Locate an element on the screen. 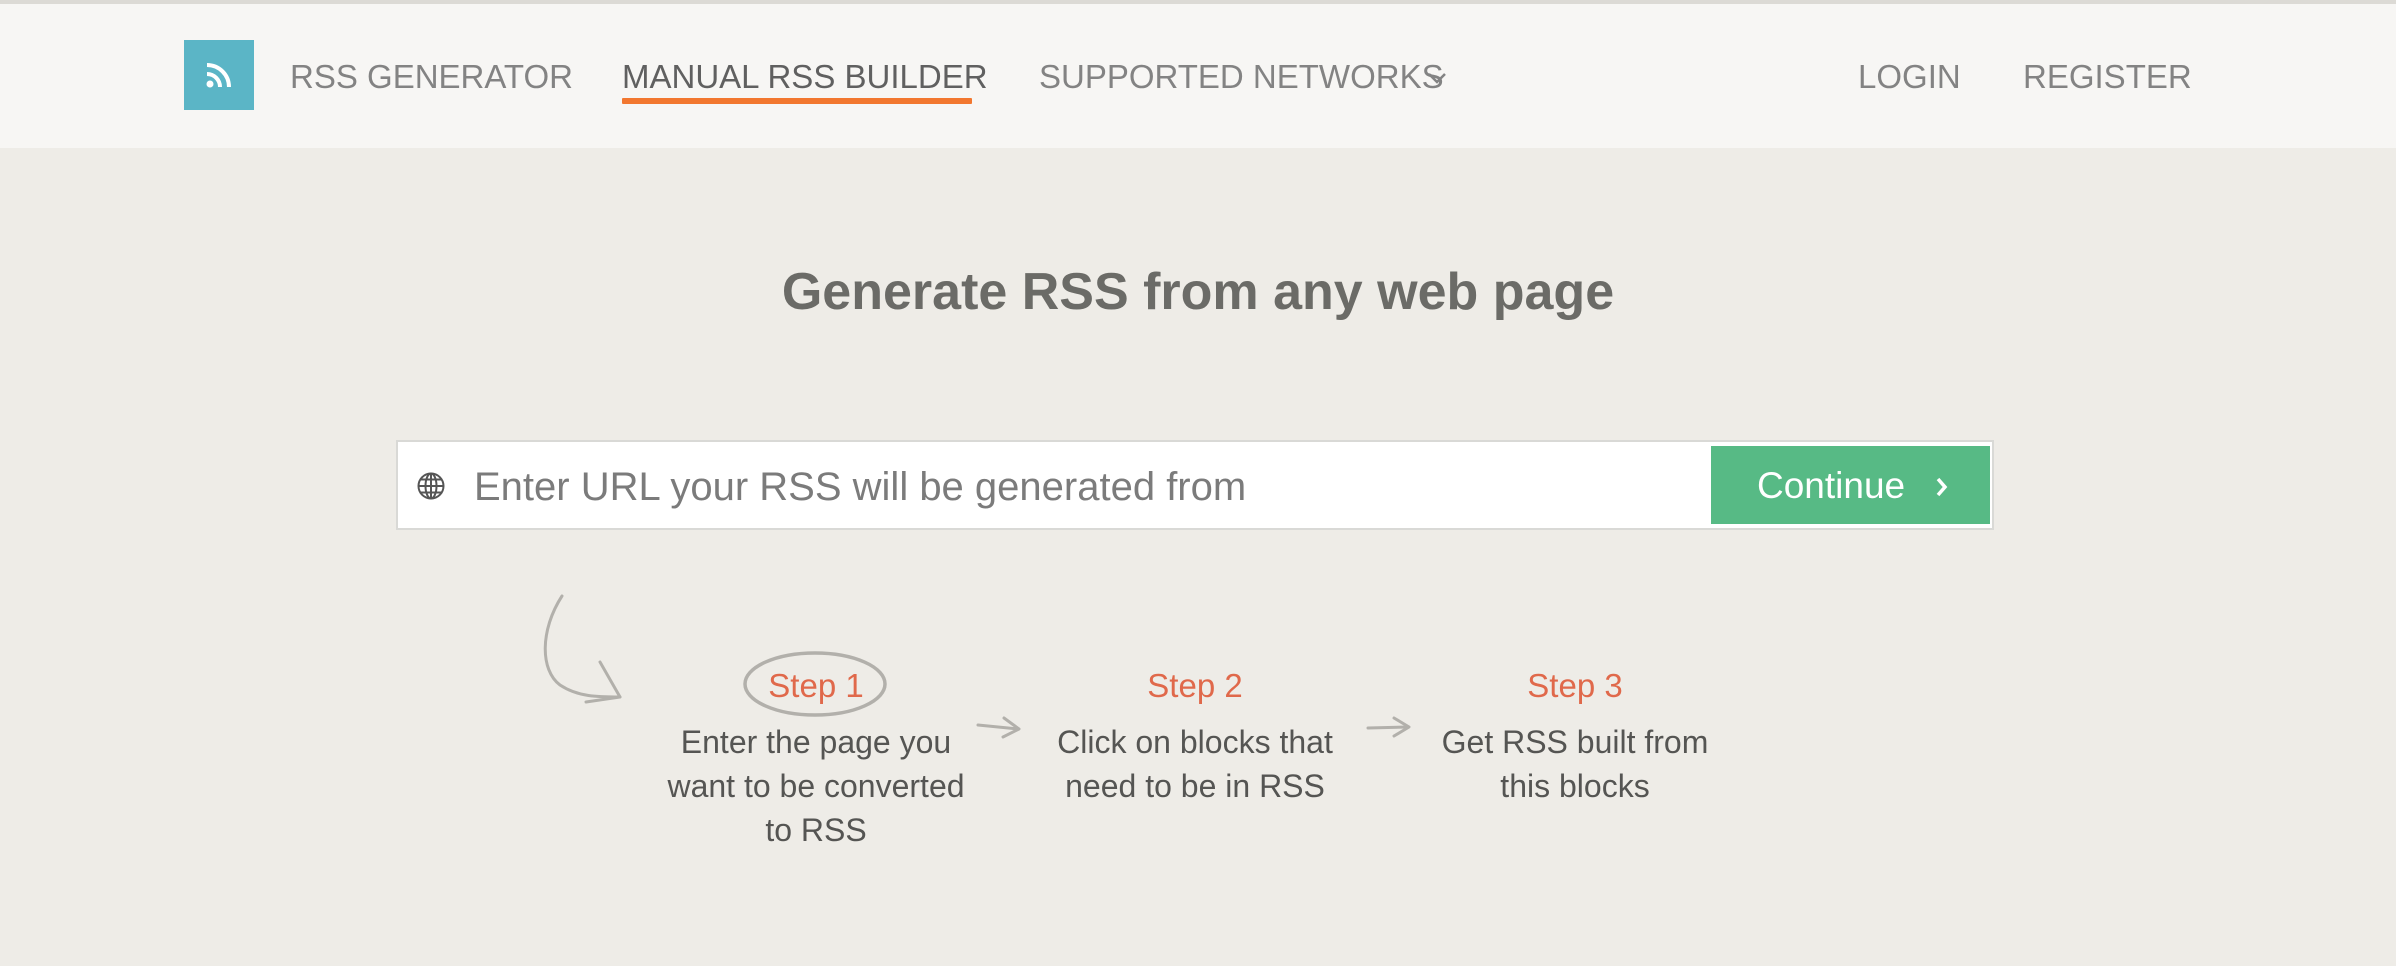 The image size is (2396, 966). step-title: Step 2 is located at coordinates (1195, 685).